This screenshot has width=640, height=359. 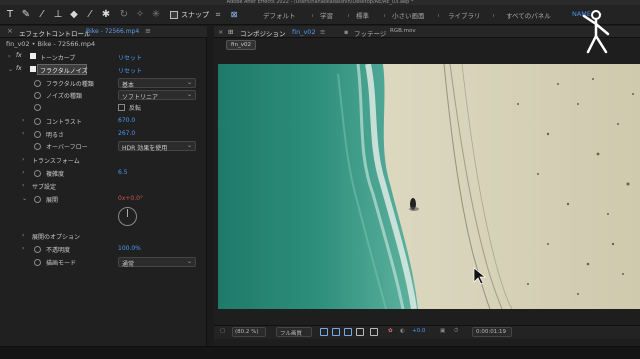 What do you see at coordinates (249, 332) in the screenshot?
I see `zoom-dropdown: (80.2 %)` at bounding box center [249, 332].